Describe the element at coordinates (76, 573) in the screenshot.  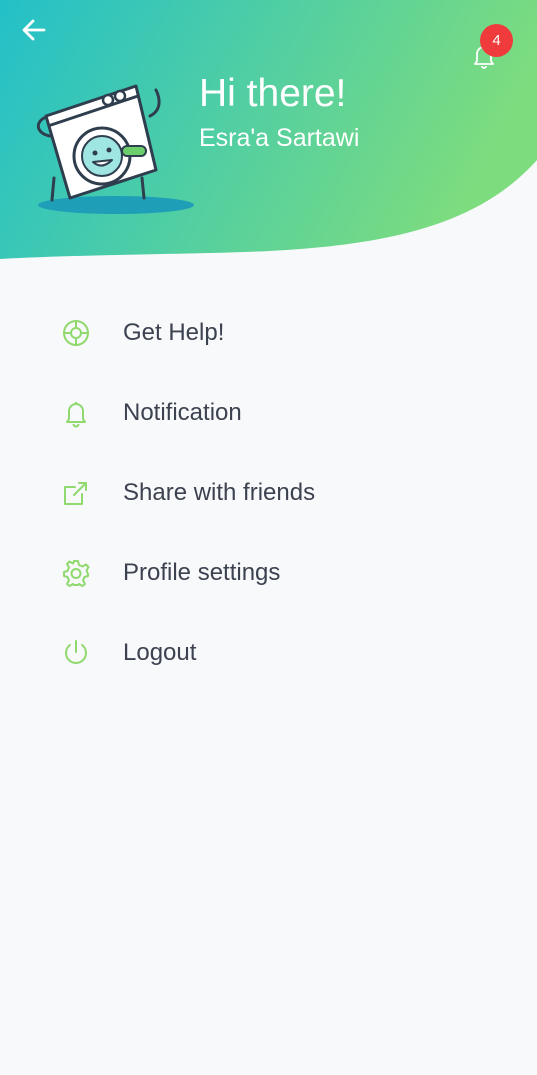
I see `gear-icon` at that location.